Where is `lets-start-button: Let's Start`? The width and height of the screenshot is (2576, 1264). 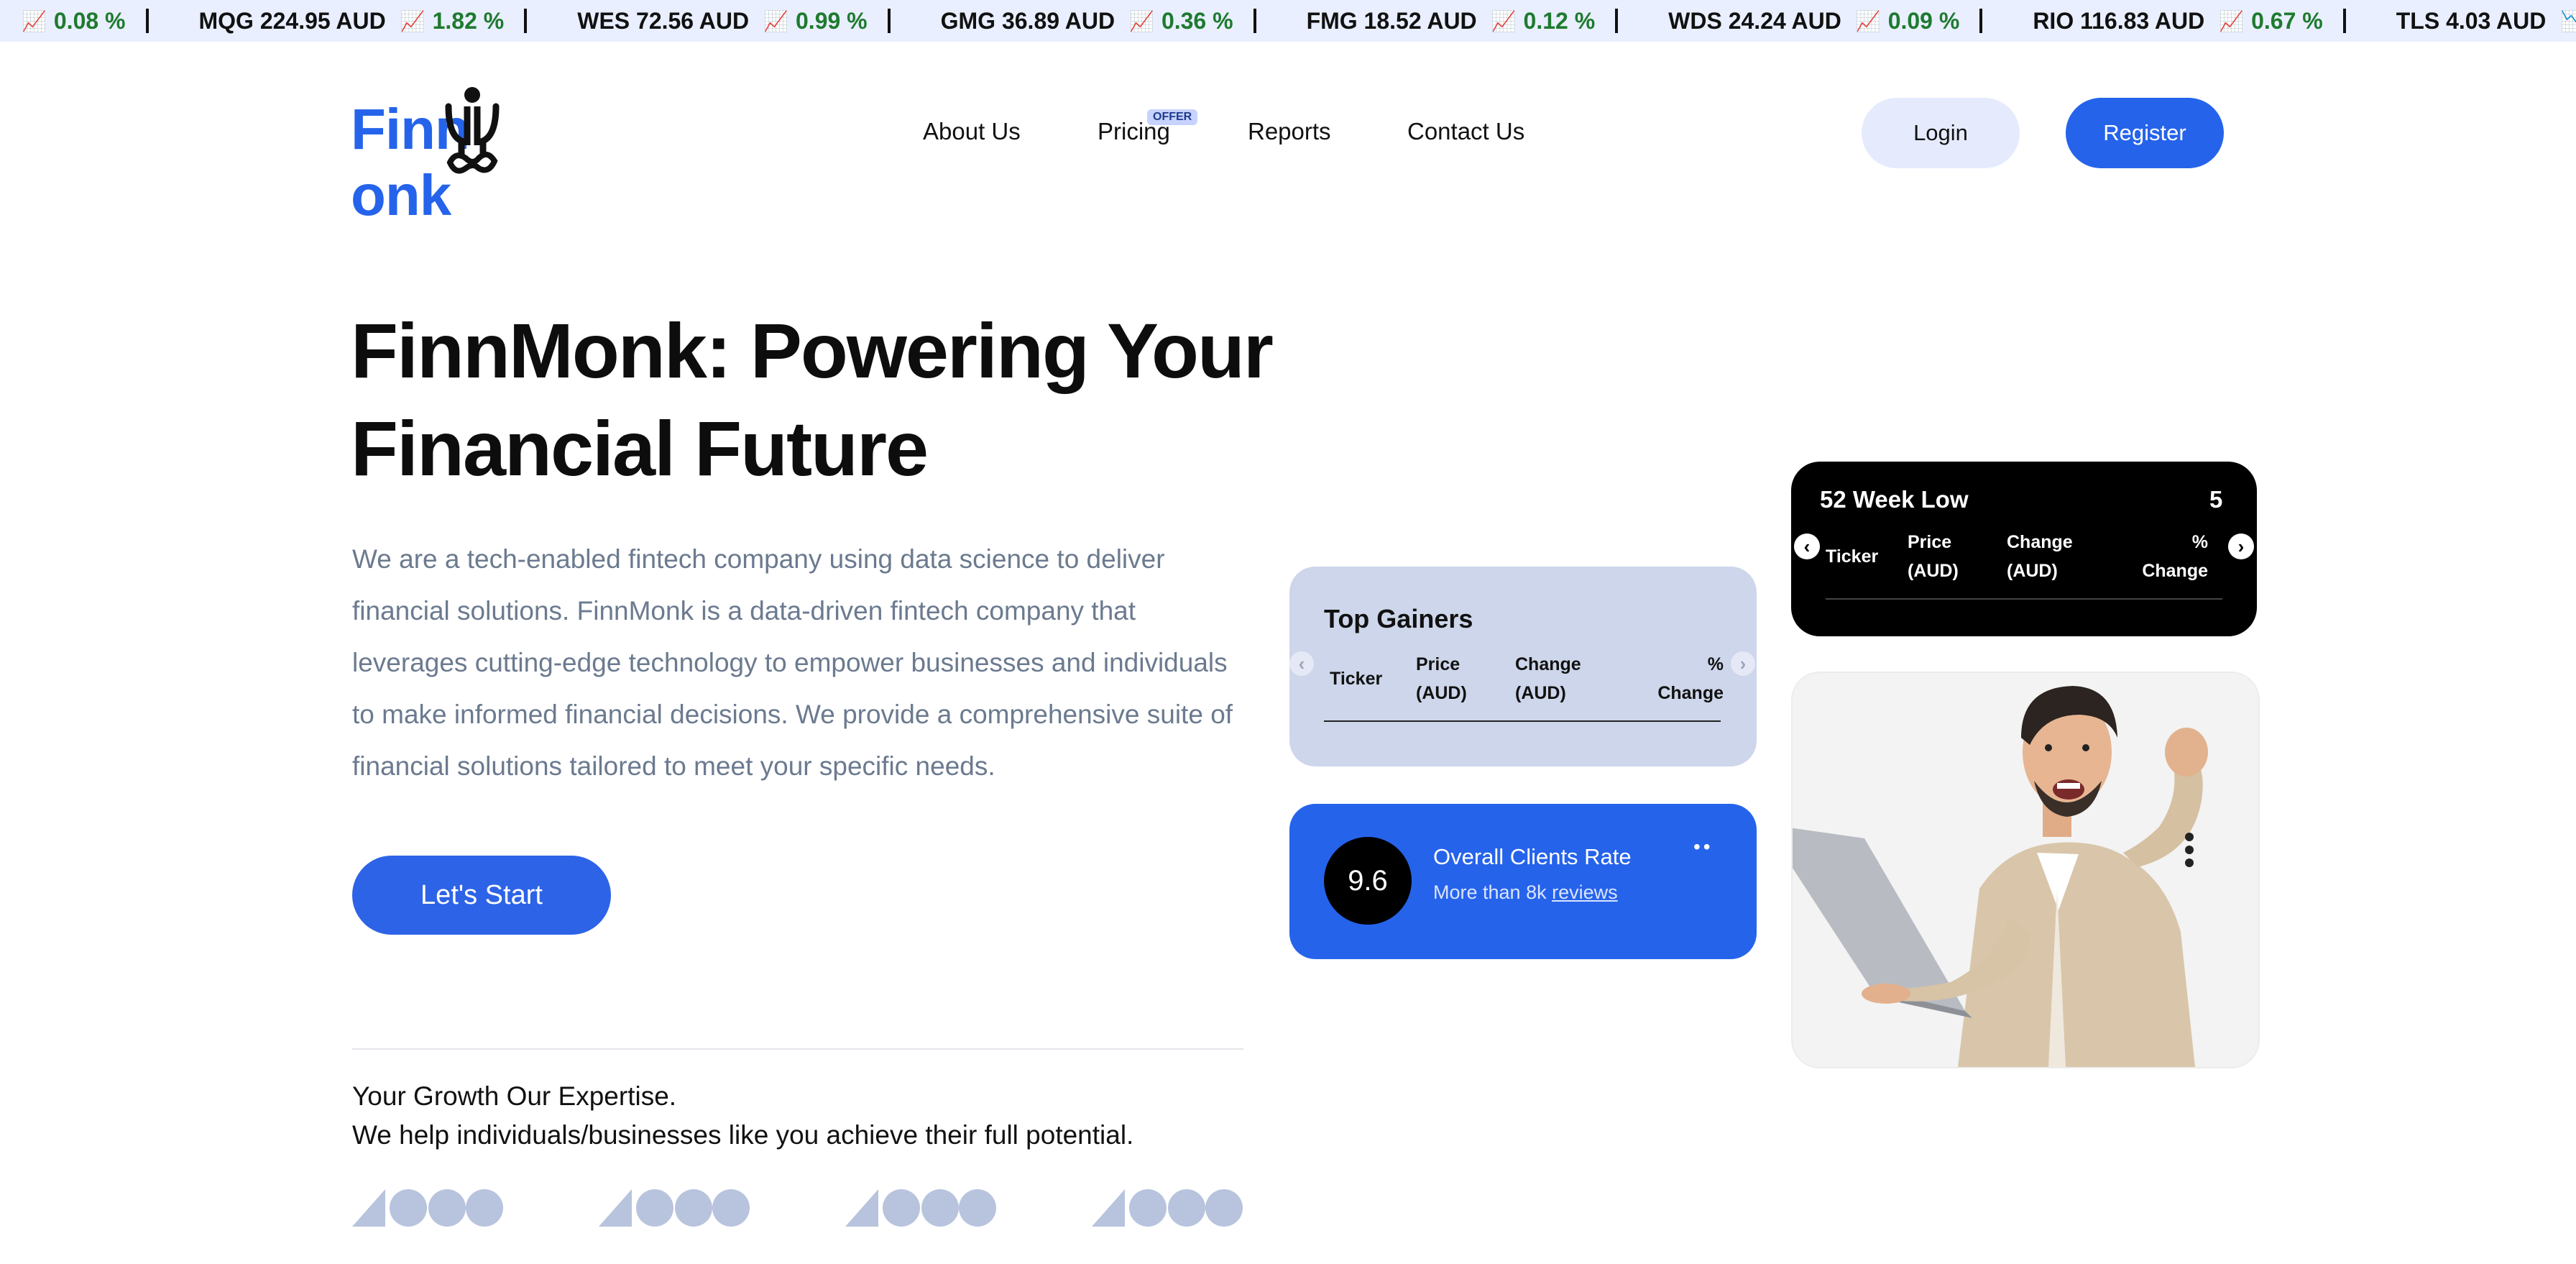
lets-start-button: Let's Start is located at coordinates (481, 896).